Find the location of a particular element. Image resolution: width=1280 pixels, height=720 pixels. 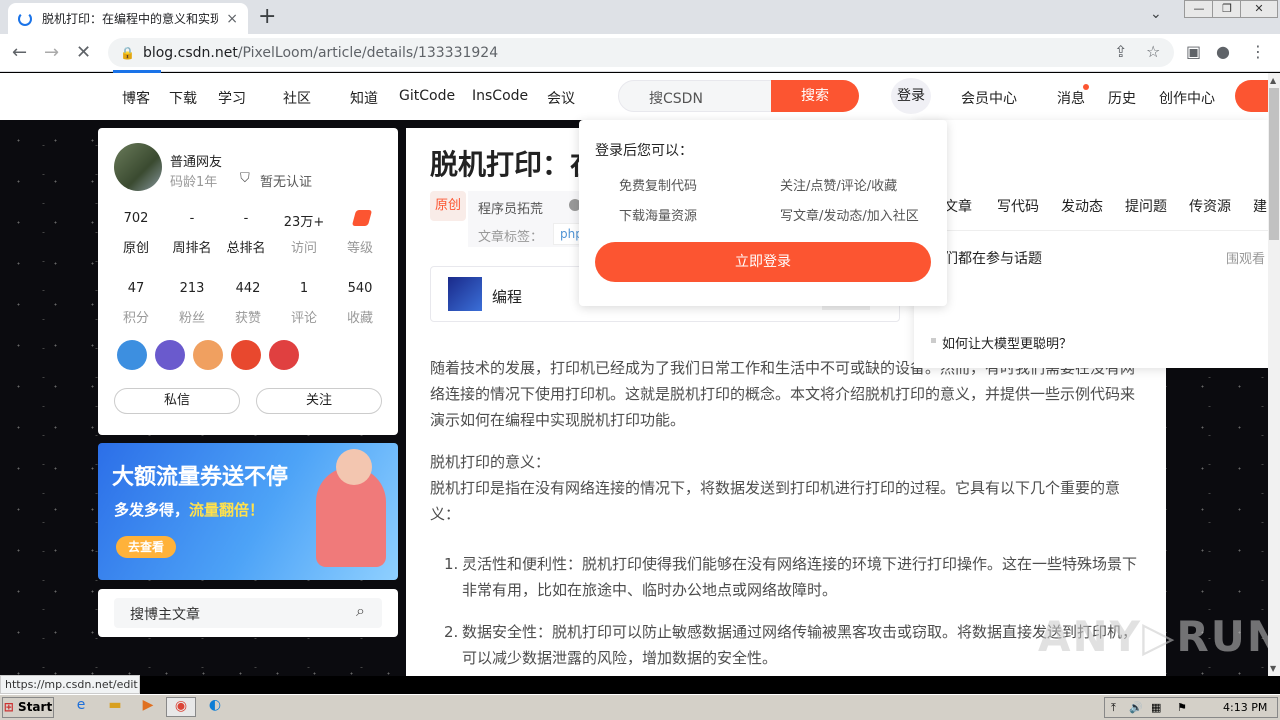

nav-learn: 学习 is located at coordinates (232, 98).